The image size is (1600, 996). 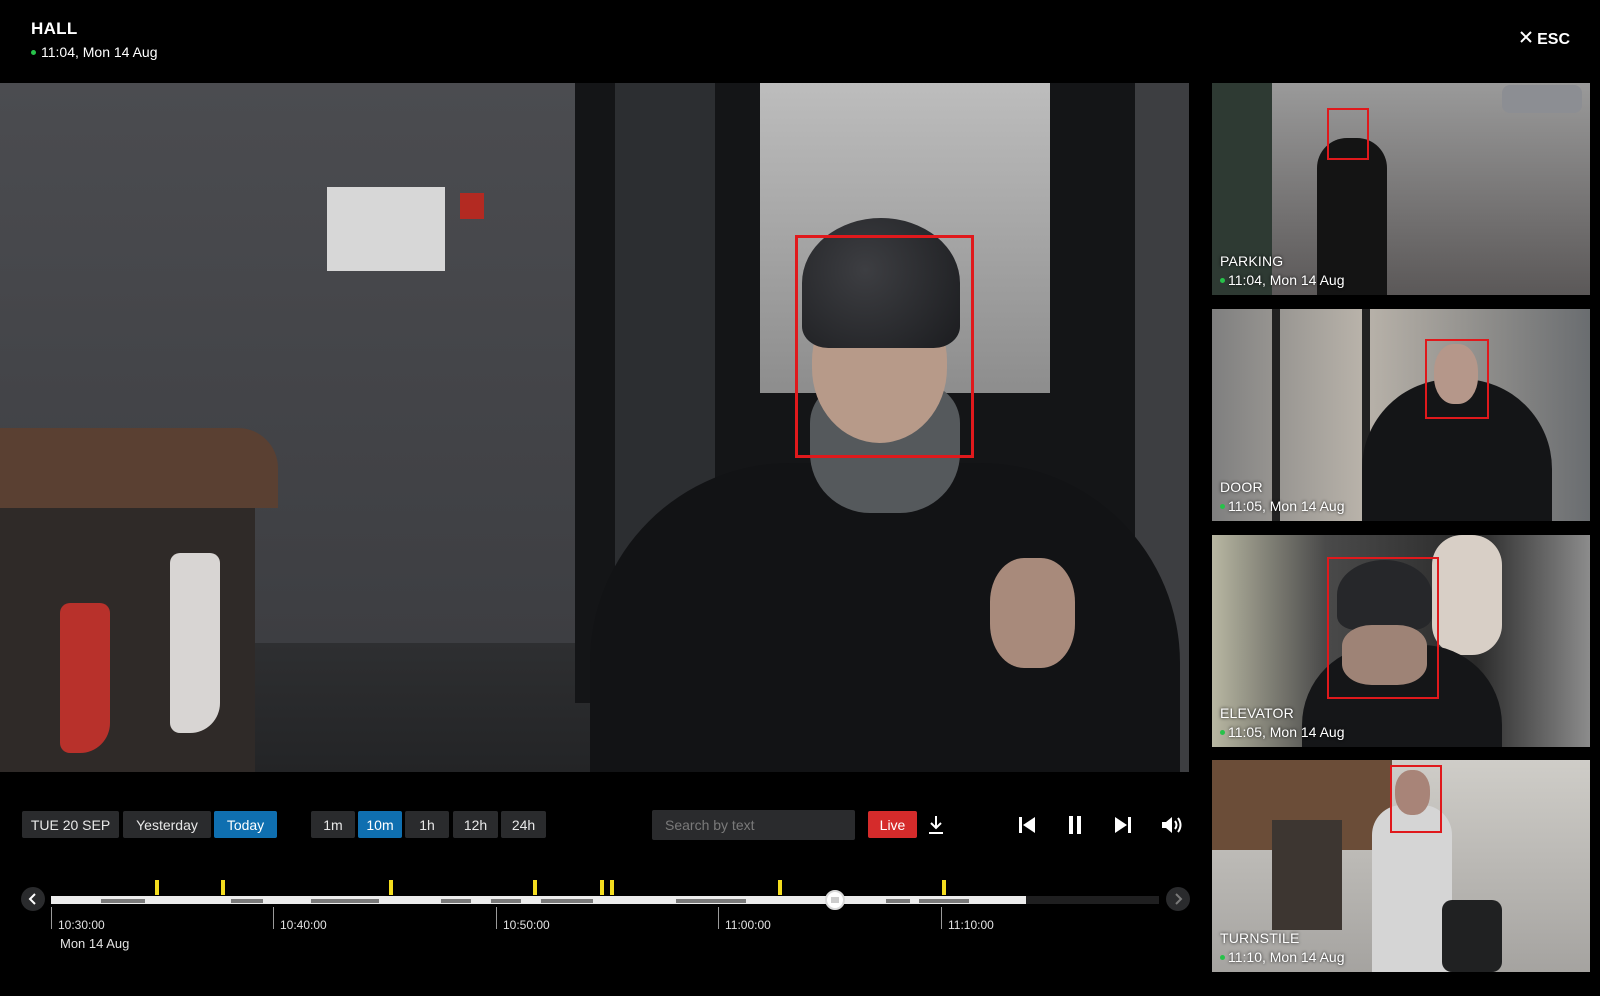 I want to click on search-input, so click(x=753, y=825).